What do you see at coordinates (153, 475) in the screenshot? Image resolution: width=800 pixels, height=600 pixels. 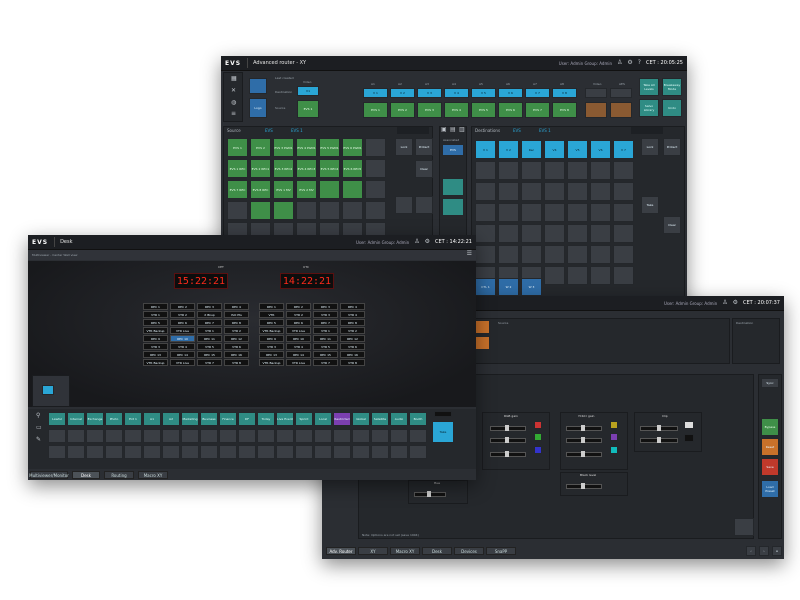 I see `desk-tab: Macro XY` at bounding box center [153, 475].